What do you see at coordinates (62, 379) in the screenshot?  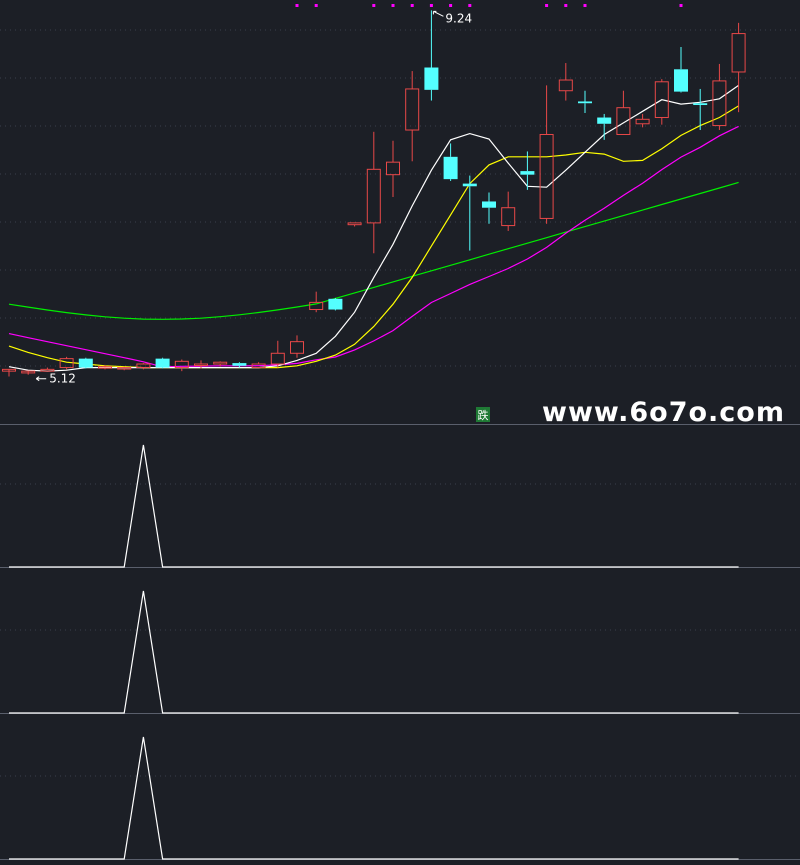 I see `low-price-label: 5.12` at bounding box center [62, 379].